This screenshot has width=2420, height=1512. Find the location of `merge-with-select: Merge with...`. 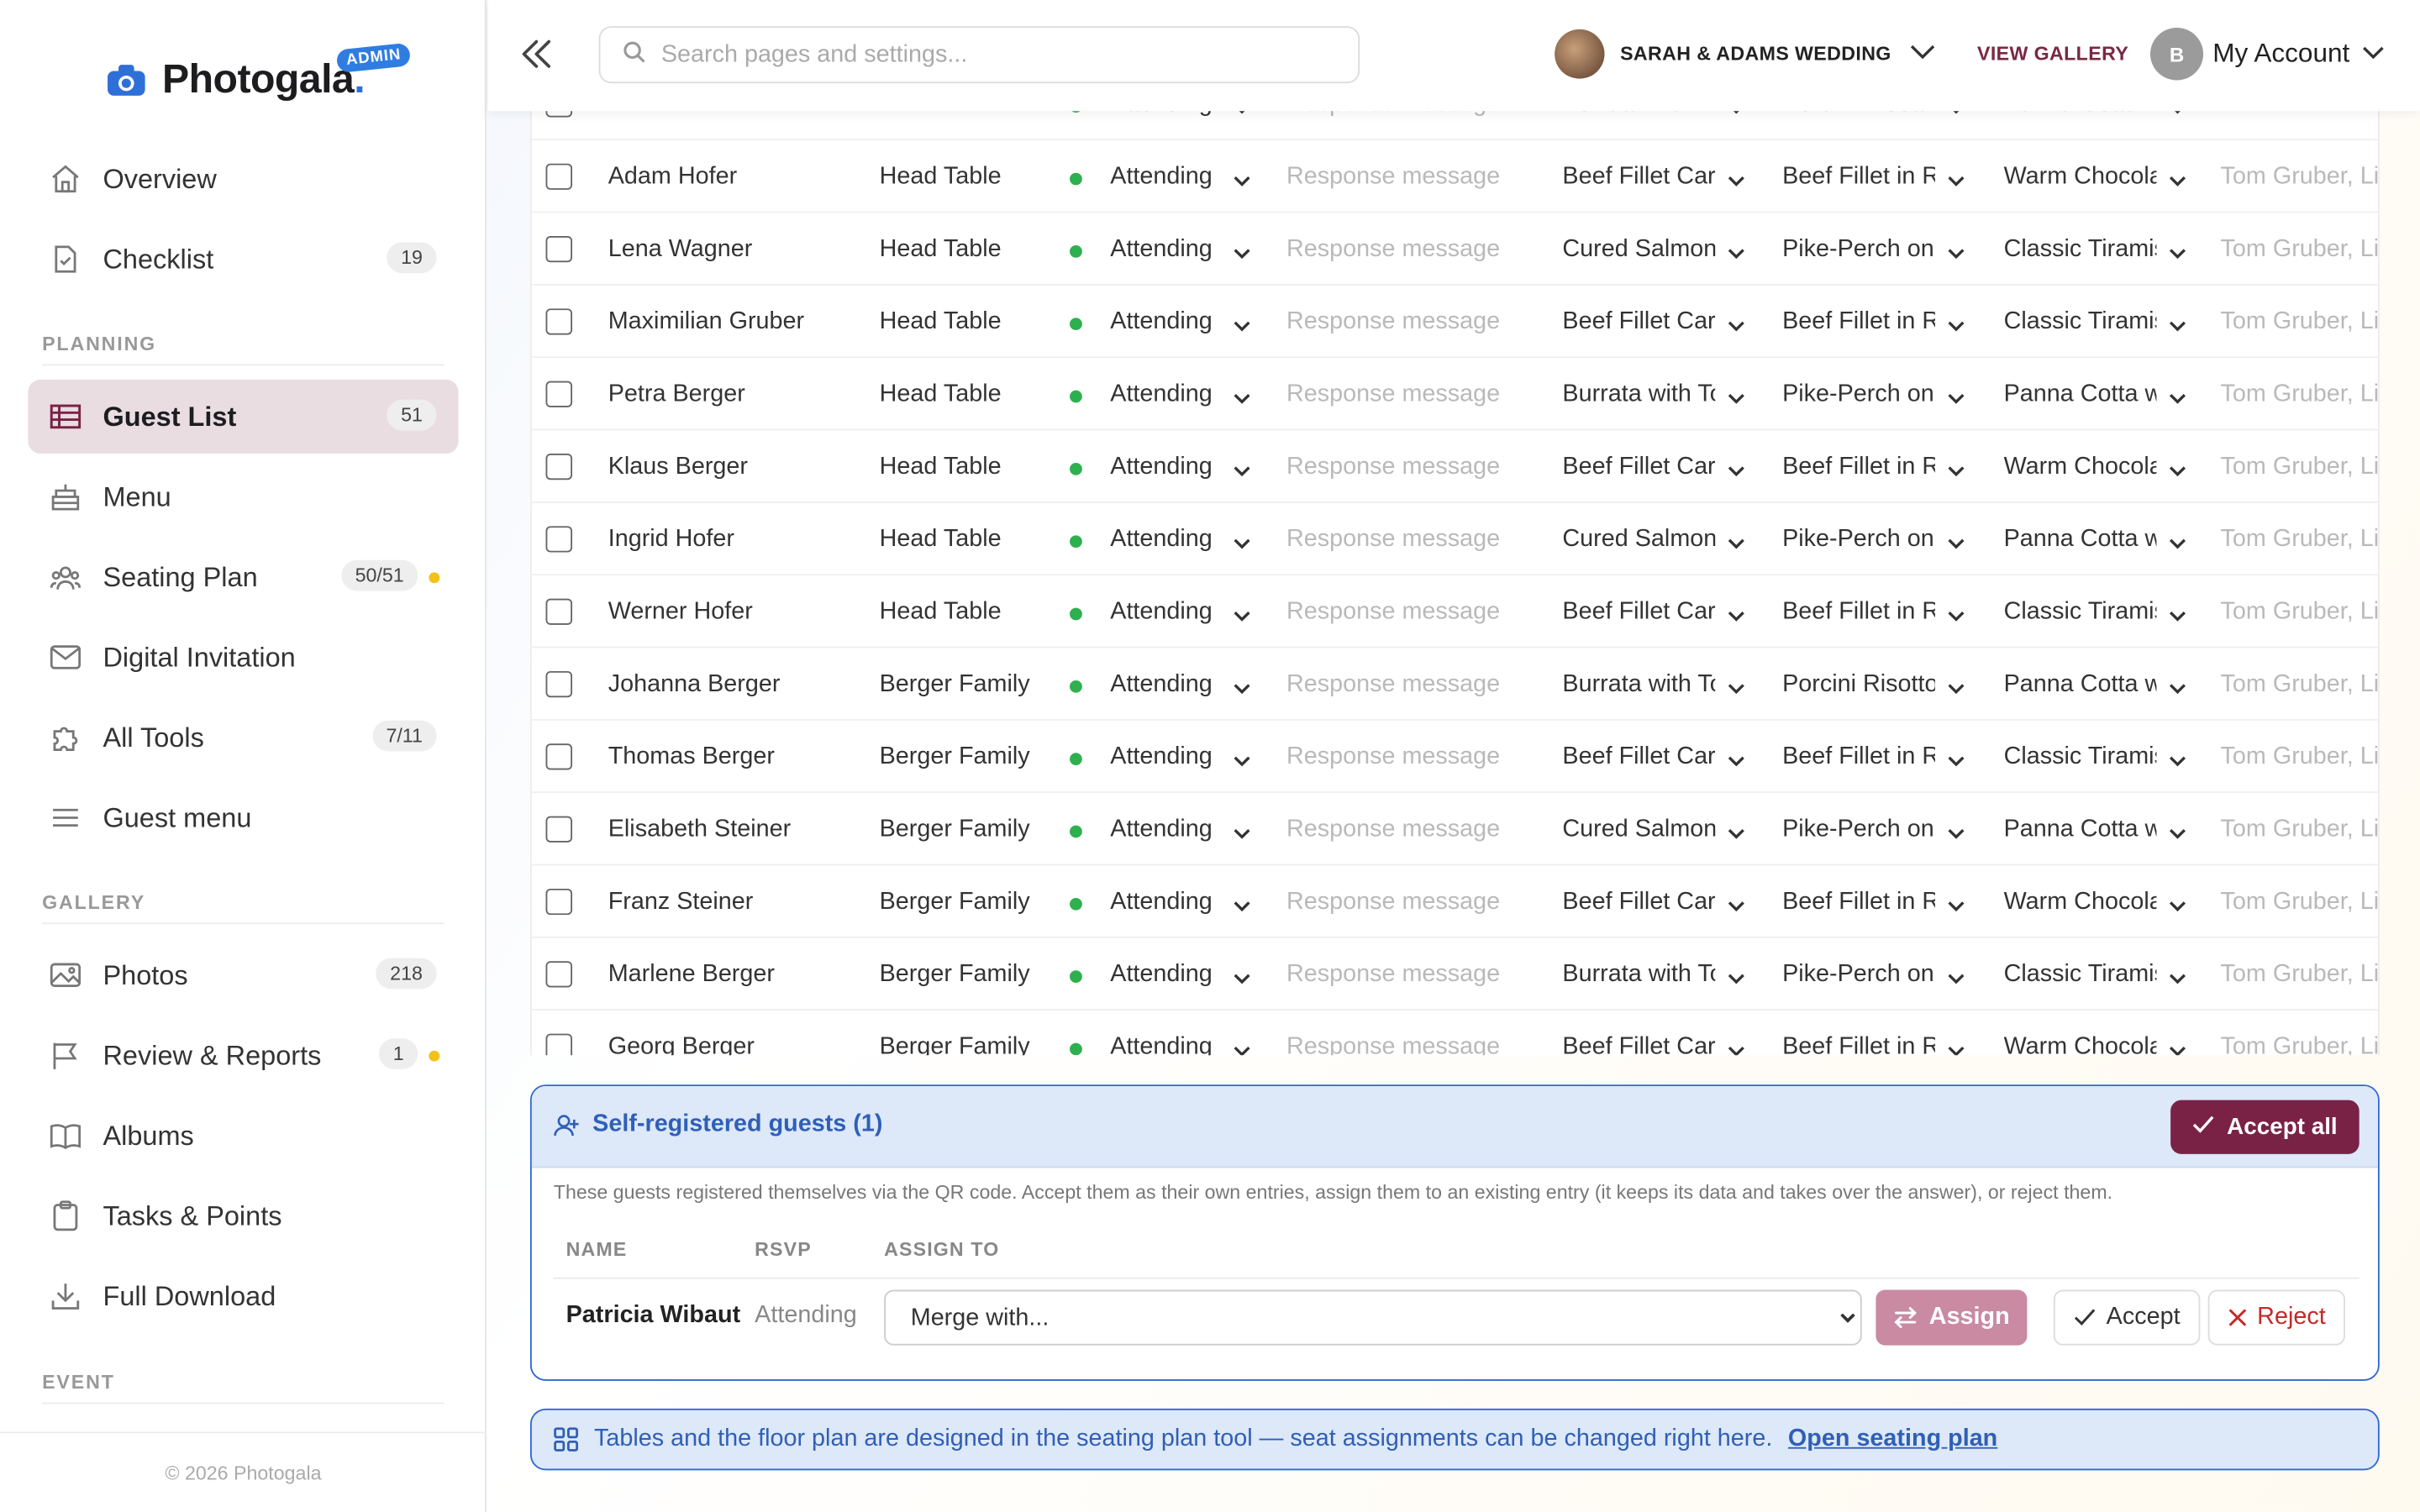

merge-with-select: Merge with... is located at coordinates (1373, 1317).